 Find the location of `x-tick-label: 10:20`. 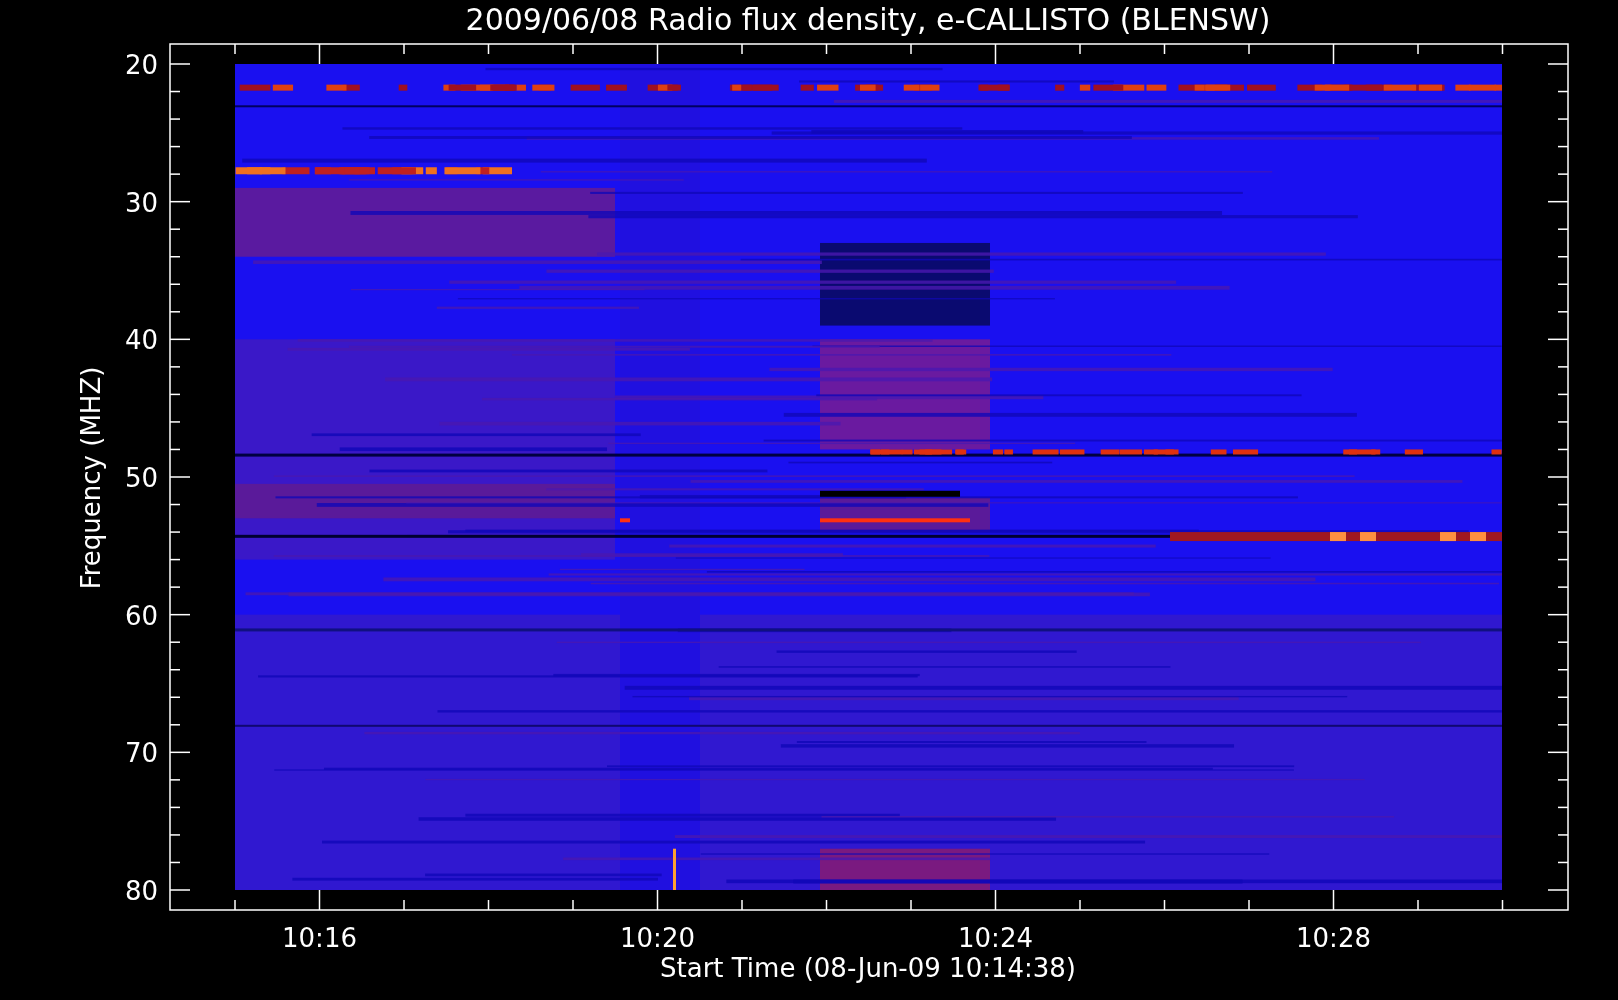

x-tick-label: 10:20 is located at coordinates (657, 938).